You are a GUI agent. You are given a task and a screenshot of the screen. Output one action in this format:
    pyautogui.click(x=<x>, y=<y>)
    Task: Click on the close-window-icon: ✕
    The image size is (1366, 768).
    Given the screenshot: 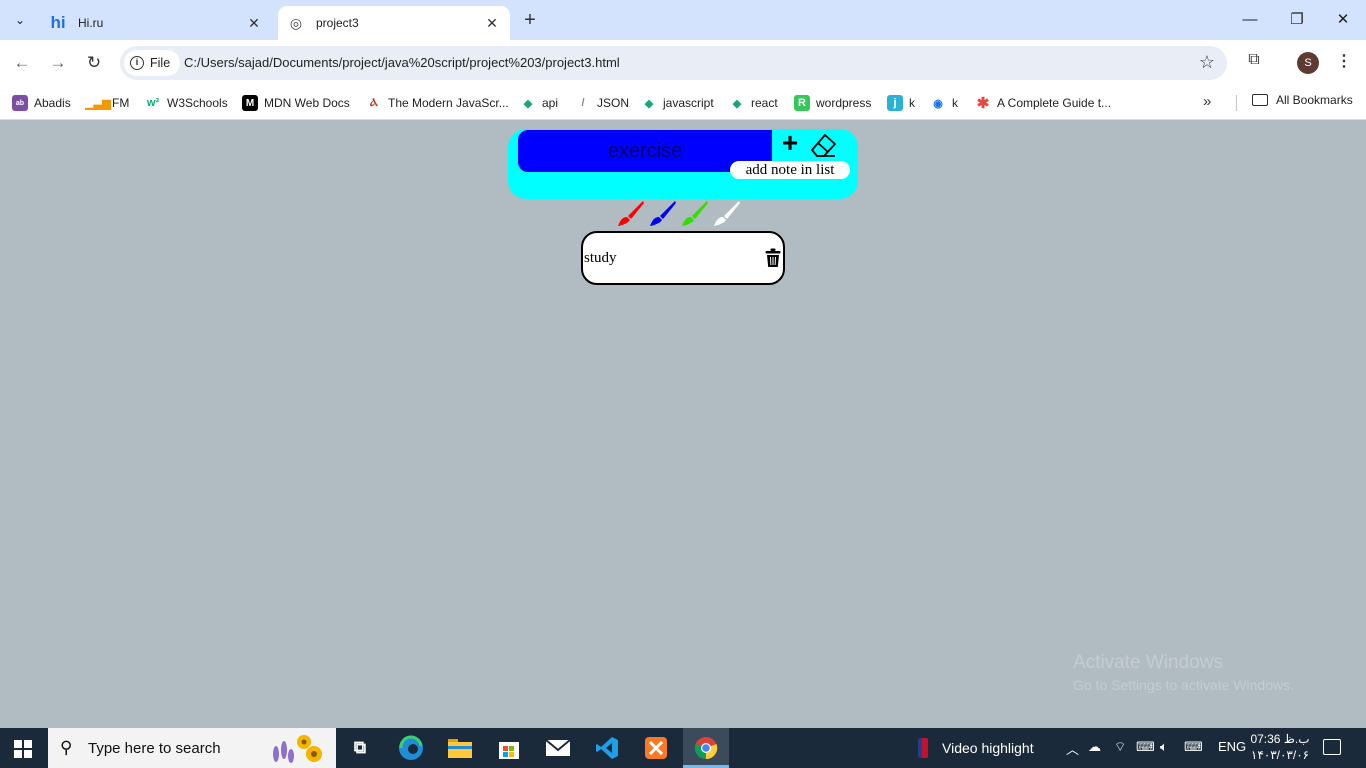 What is the action you would take?
    pyautogui.click(x=1343, y=20)
    